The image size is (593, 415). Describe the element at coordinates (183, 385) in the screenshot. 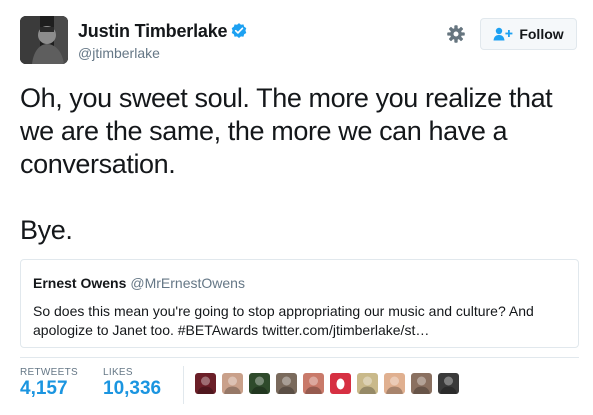

I see `stats-separator` at that location.